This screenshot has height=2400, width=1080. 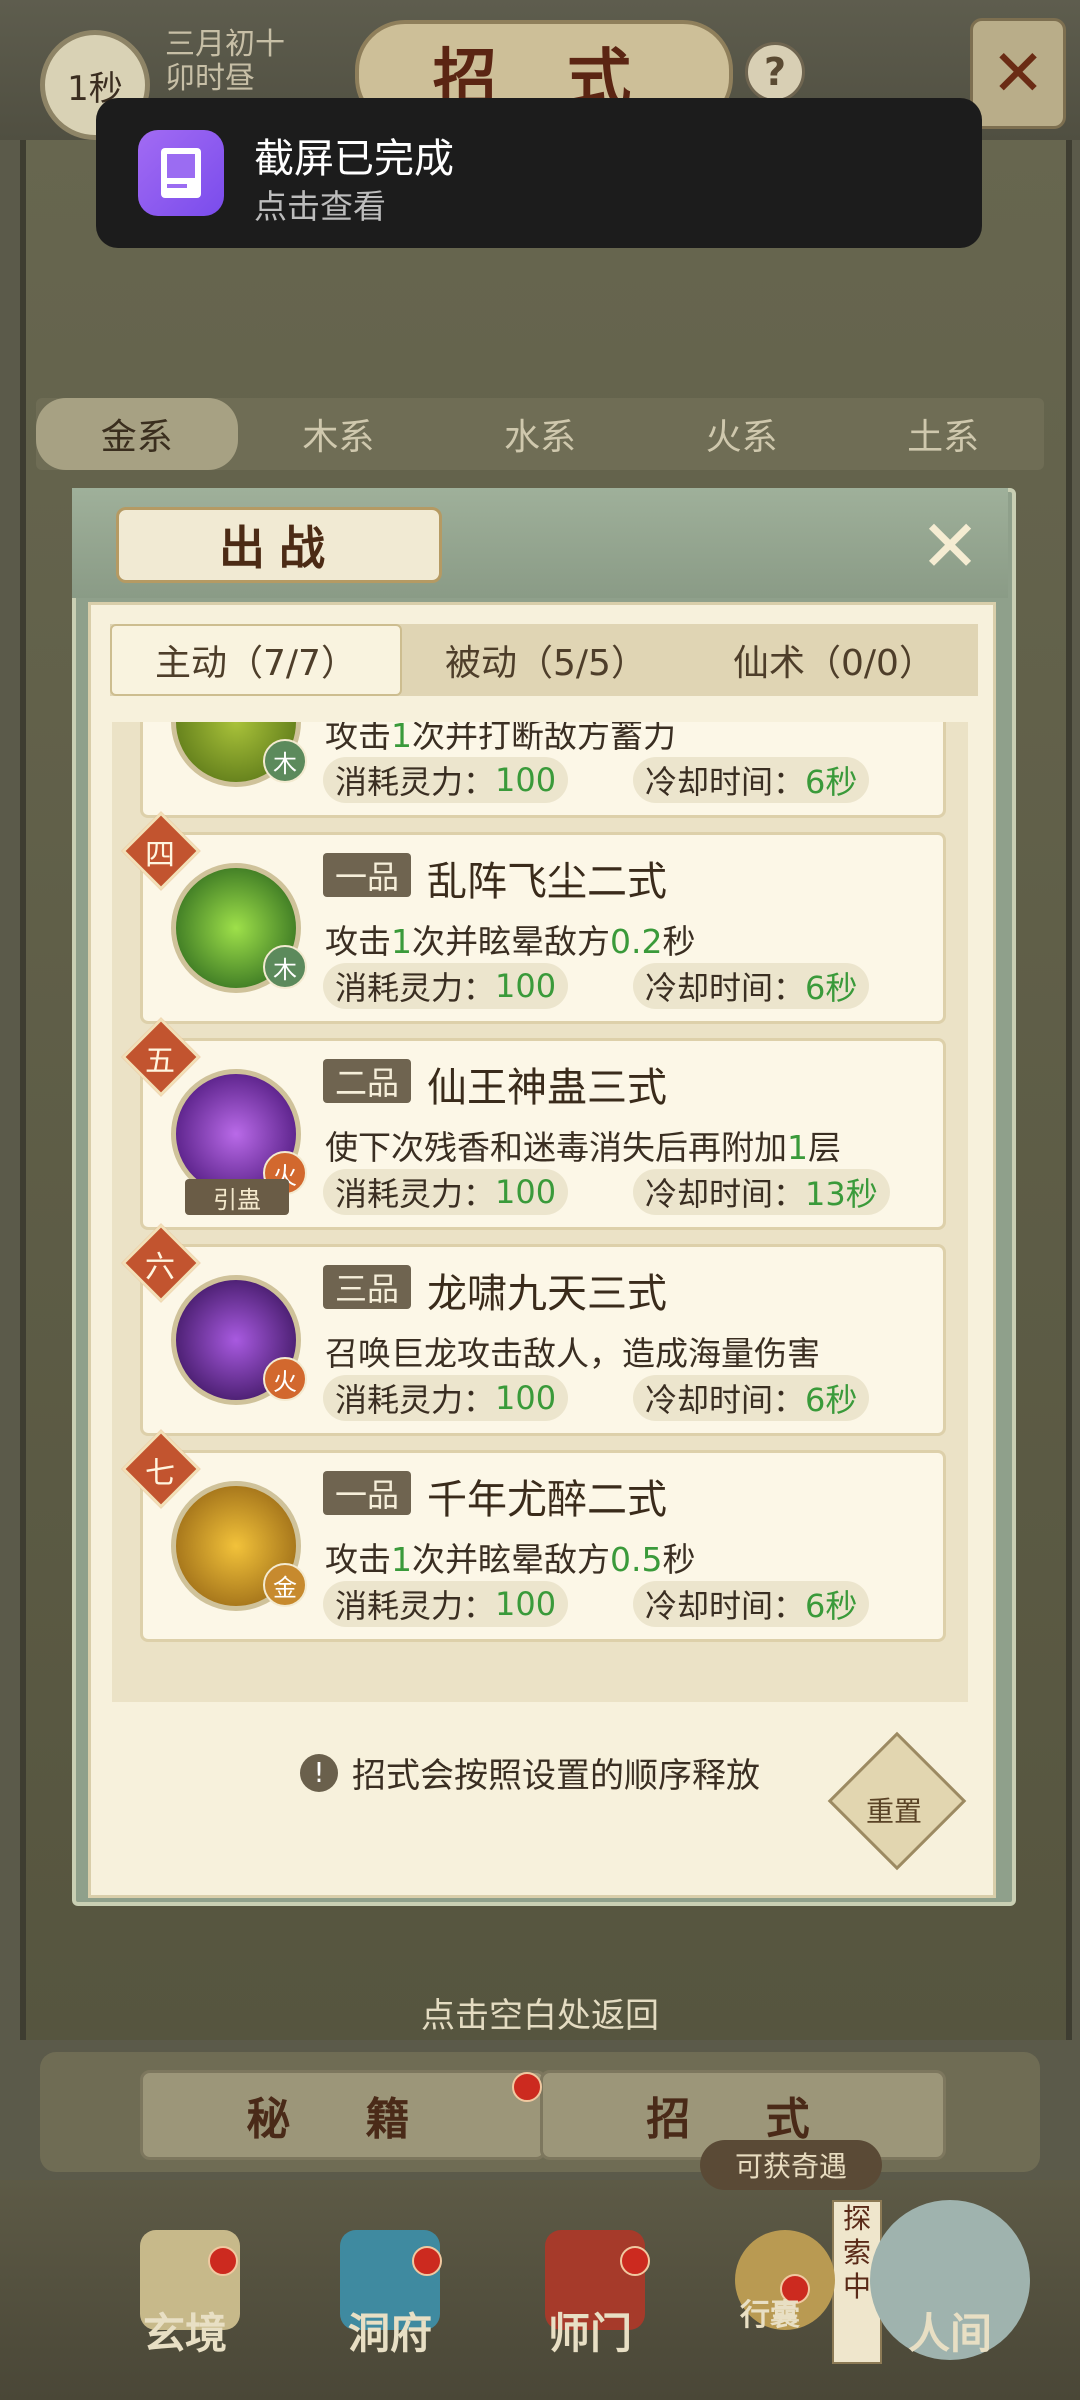 I want to click on tab-immortal-arts: 仙术（0/0）, so click(x=834, y=660).